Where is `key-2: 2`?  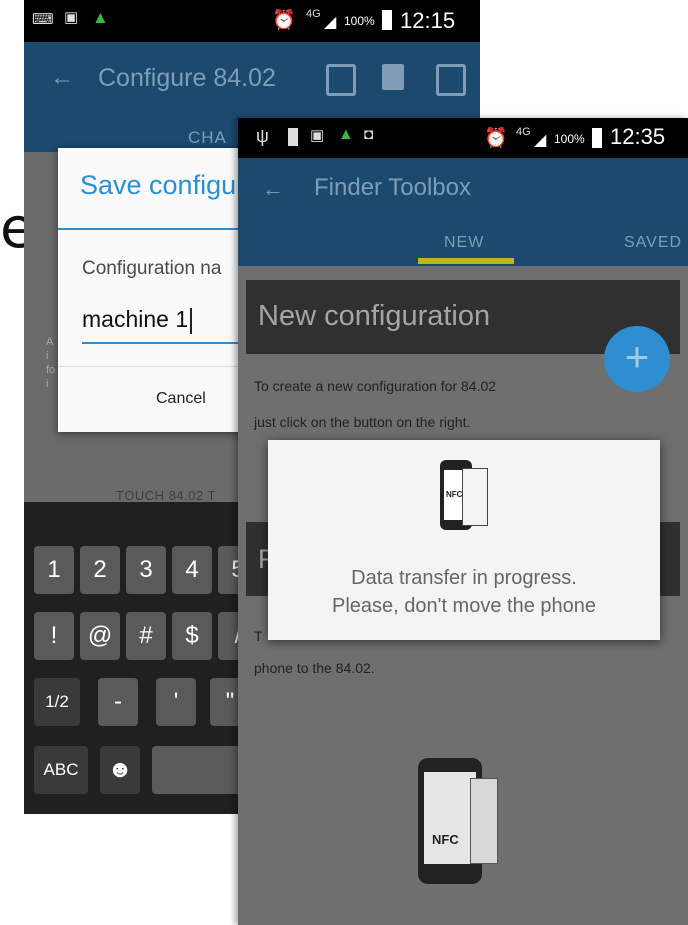 key-2: 2 is located at coordinates (100, 570).